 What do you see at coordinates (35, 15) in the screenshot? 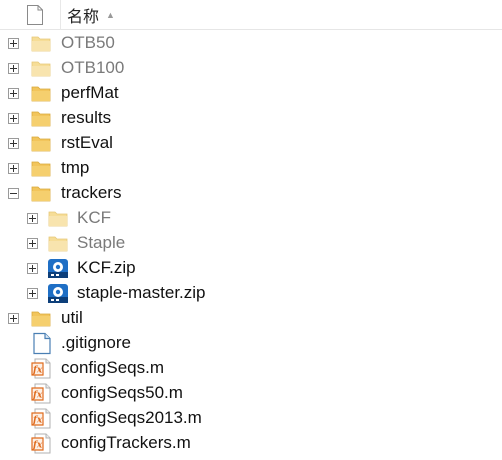
I see `blank-document-icon` at bounding box center [35, 15].